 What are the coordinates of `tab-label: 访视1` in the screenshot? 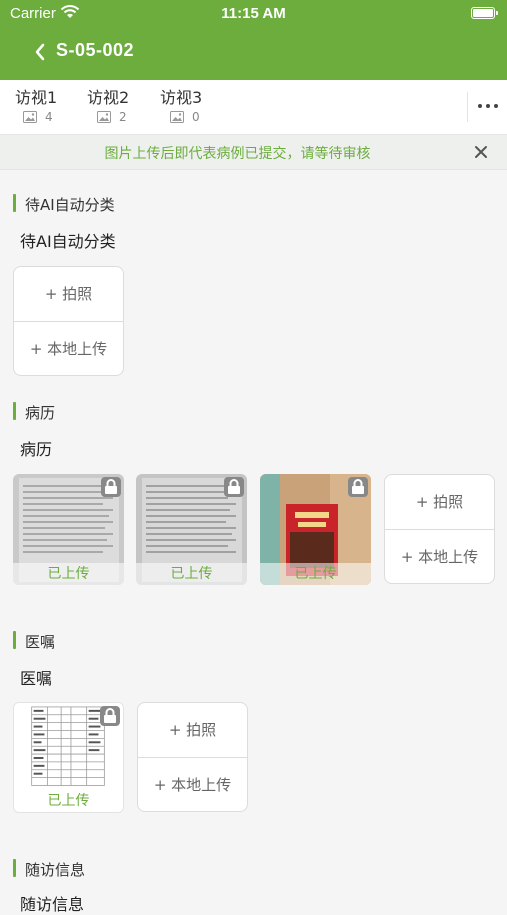 It's located at (36, 97).